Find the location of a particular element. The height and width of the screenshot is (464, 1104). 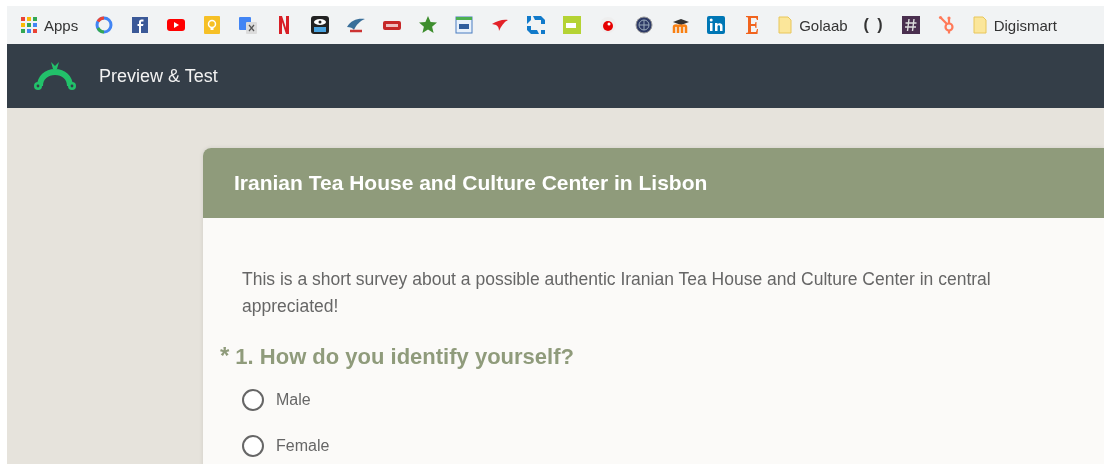

star-icon is located at coordinates (428, 25).